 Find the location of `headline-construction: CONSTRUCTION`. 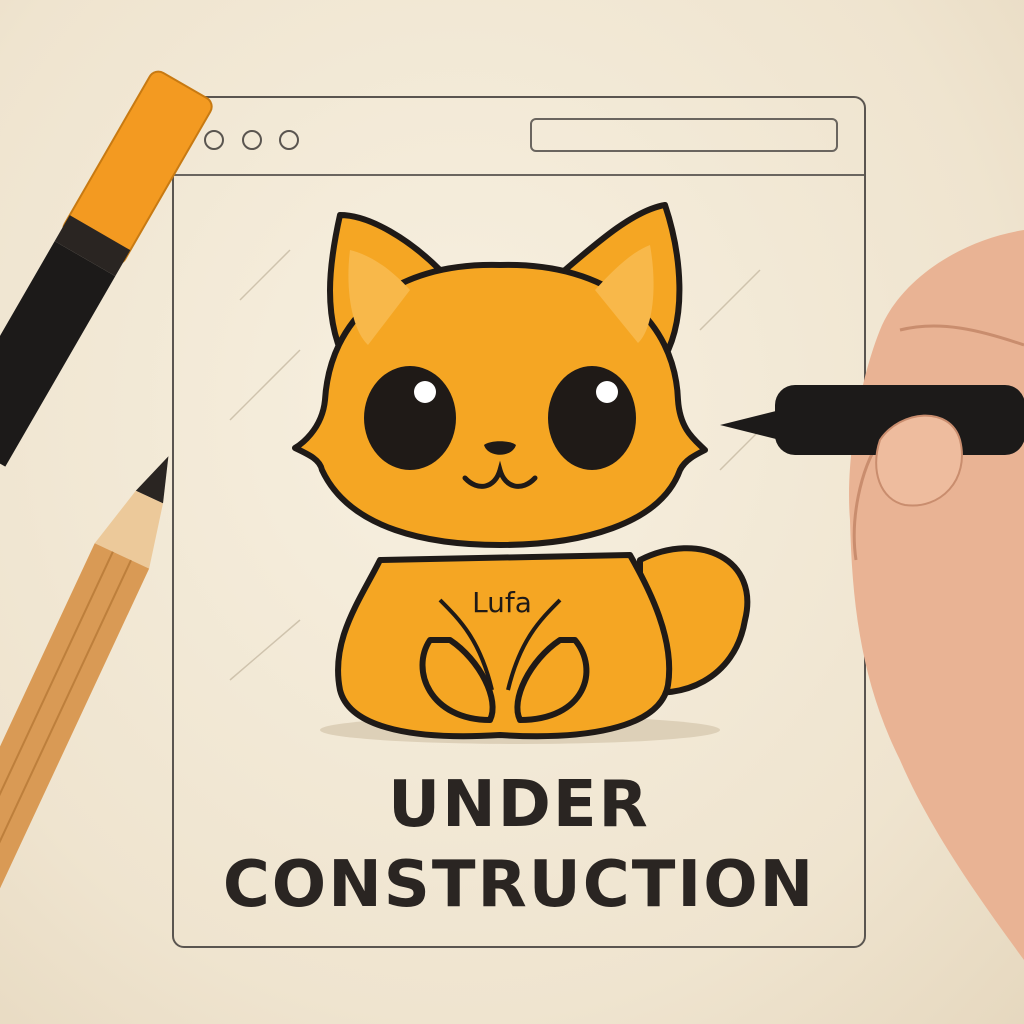

headline-construction: CONSTRUCTION is located at coordinates (519, 885).